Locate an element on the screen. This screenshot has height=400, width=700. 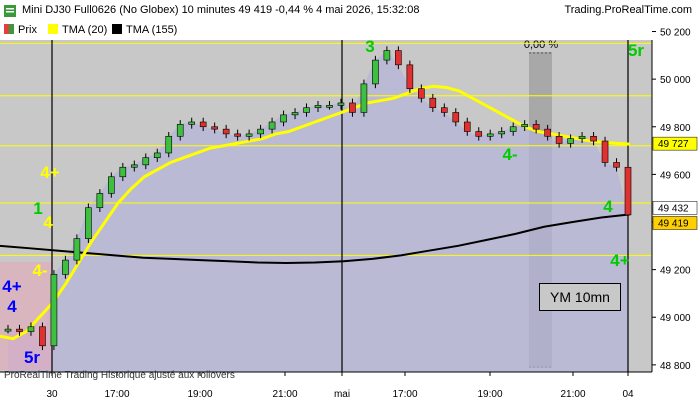
y-tick-label: 49 600 is located at coordinates (675, 175).